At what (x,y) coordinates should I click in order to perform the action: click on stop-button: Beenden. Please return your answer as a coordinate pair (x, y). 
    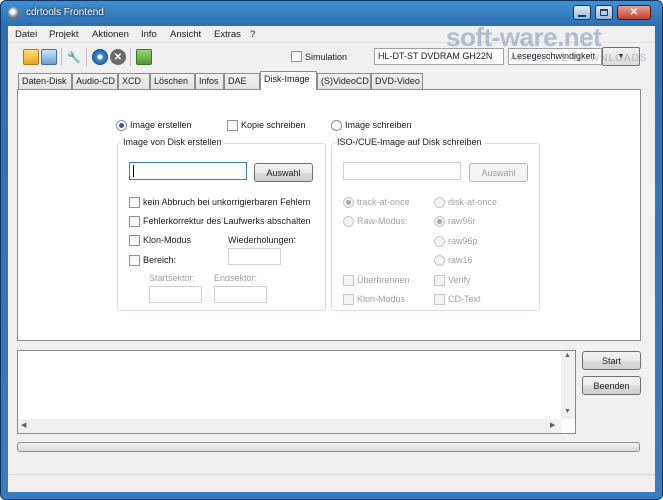
    Looking at the image, I should click on (611, 385).